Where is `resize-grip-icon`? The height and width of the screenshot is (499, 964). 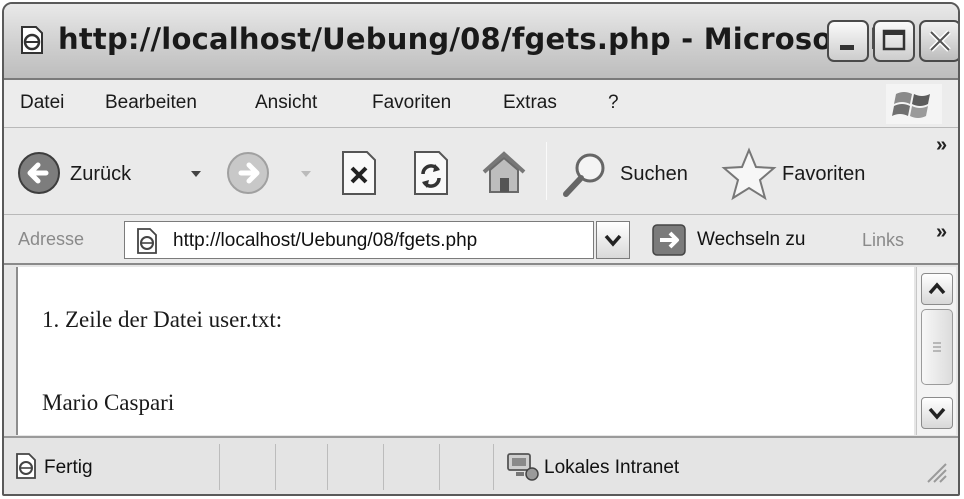
resize-grip-icon is located at coordinates (935, 471).